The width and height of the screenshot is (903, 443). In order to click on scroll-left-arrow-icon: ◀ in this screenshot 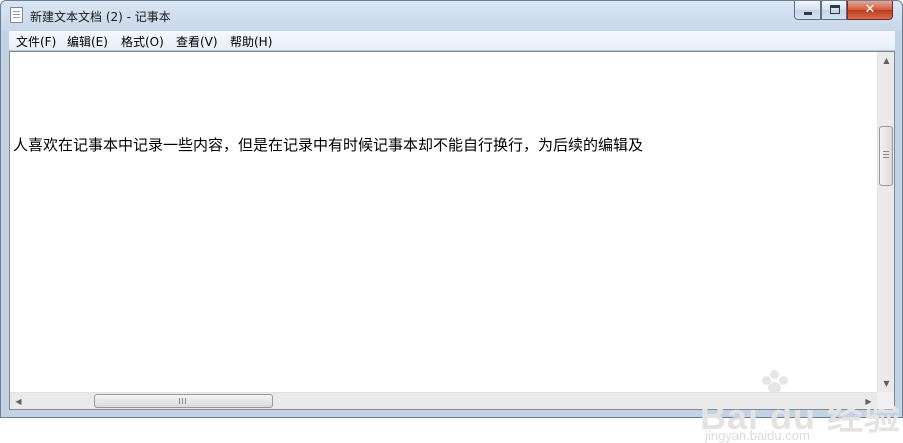, I will do `click(18, 401)`.